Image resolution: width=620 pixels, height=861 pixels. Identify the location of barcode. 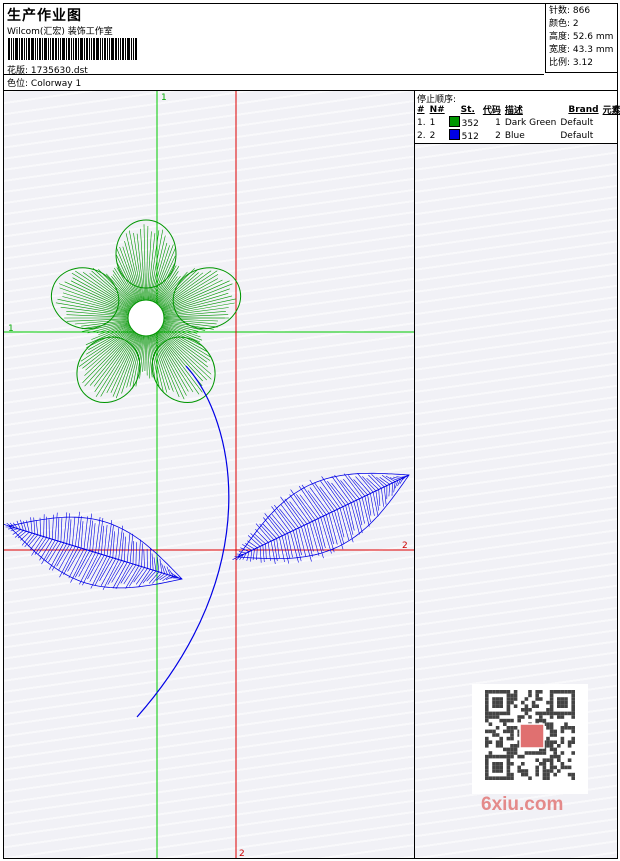
(75, 49).